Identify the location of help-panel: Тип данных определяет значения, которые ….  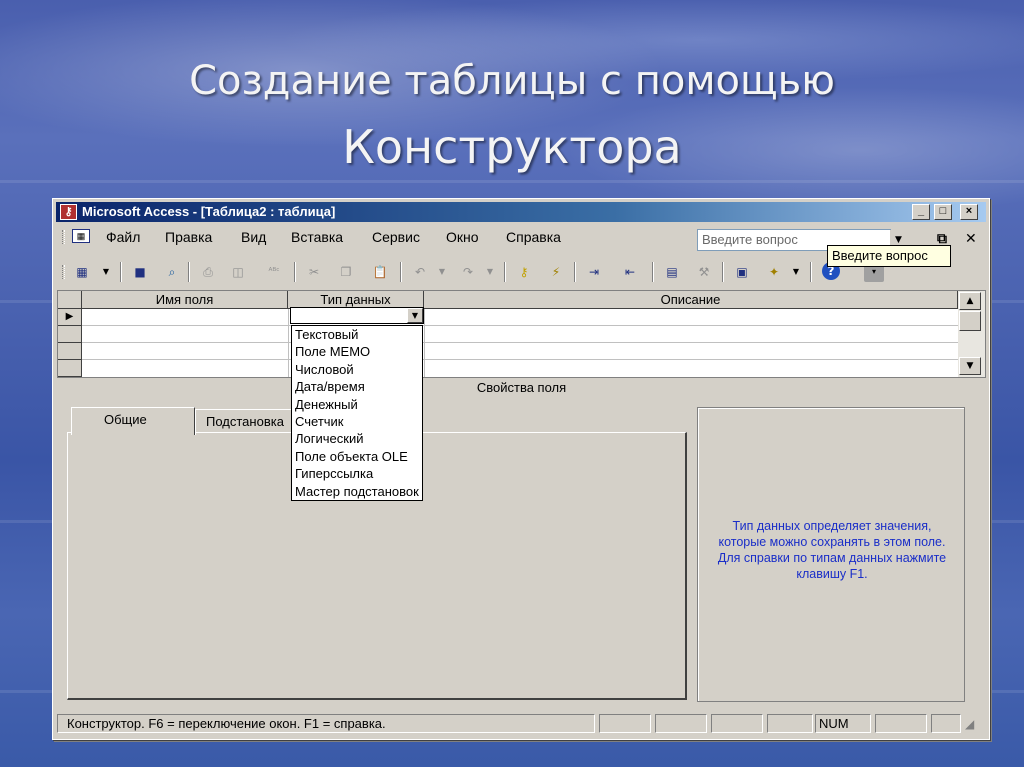
(831, 554).